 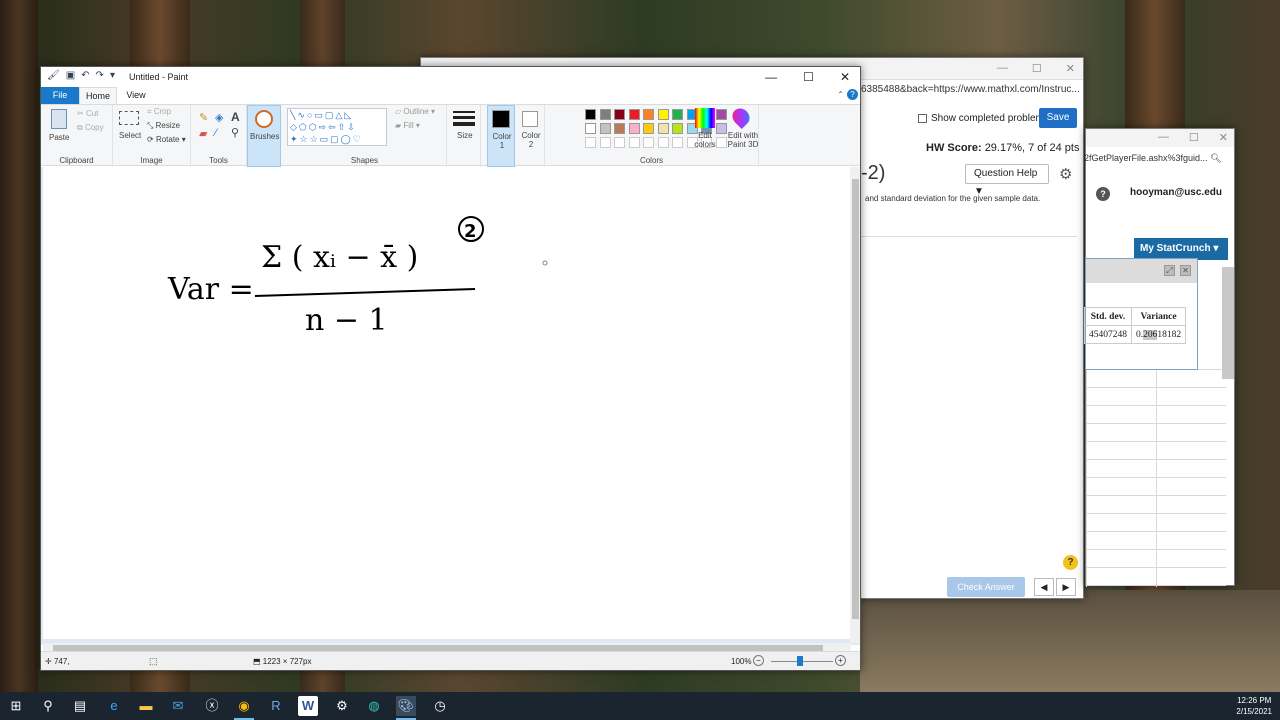 What do you see at coordinates (70, 75) in the screenshot?
I see `save-icon: ▣` at bounding box center [70, 75].